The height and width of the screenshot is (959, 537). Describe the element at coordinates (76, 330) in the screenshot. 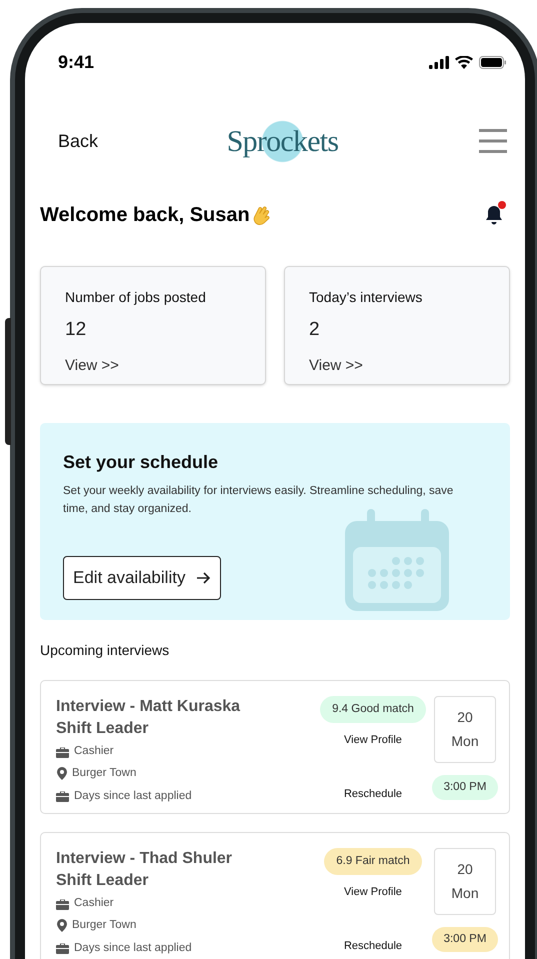

I see `stat-value: 12` at that location.